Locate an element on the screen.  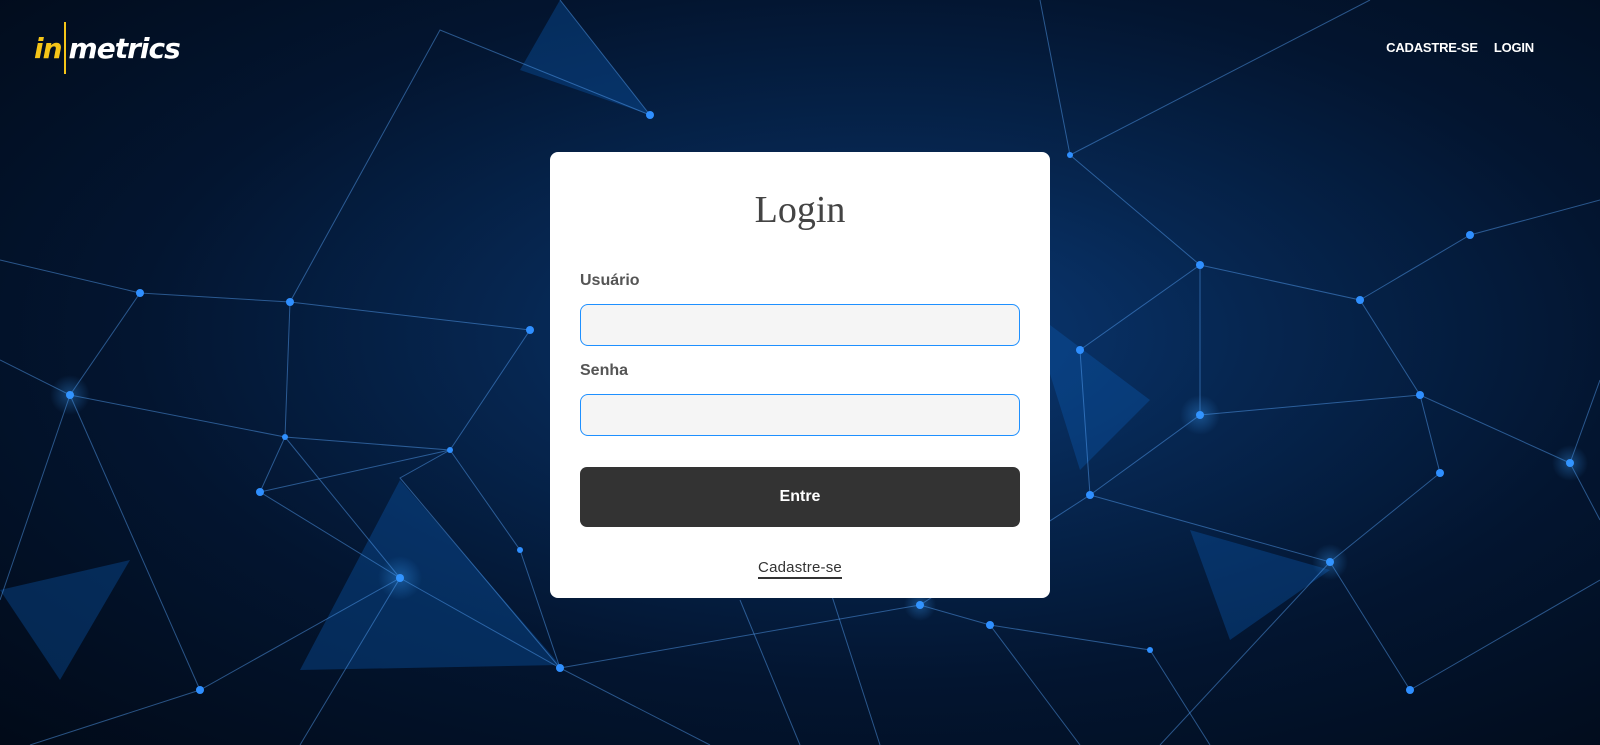
logo-divider is located at coordinates (64, 48).